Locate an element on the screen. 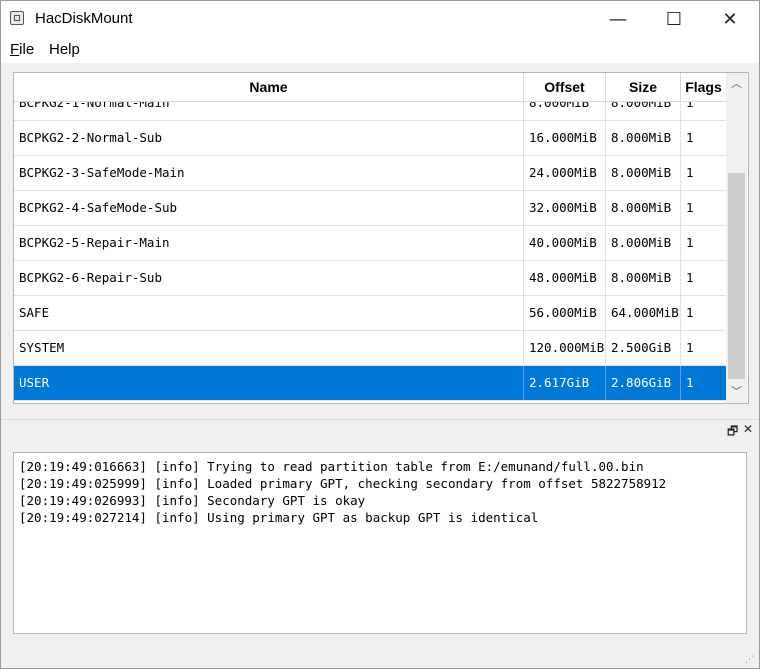  dock-title-bar: 🗗 ✕ is located at coordinates (380, 429).